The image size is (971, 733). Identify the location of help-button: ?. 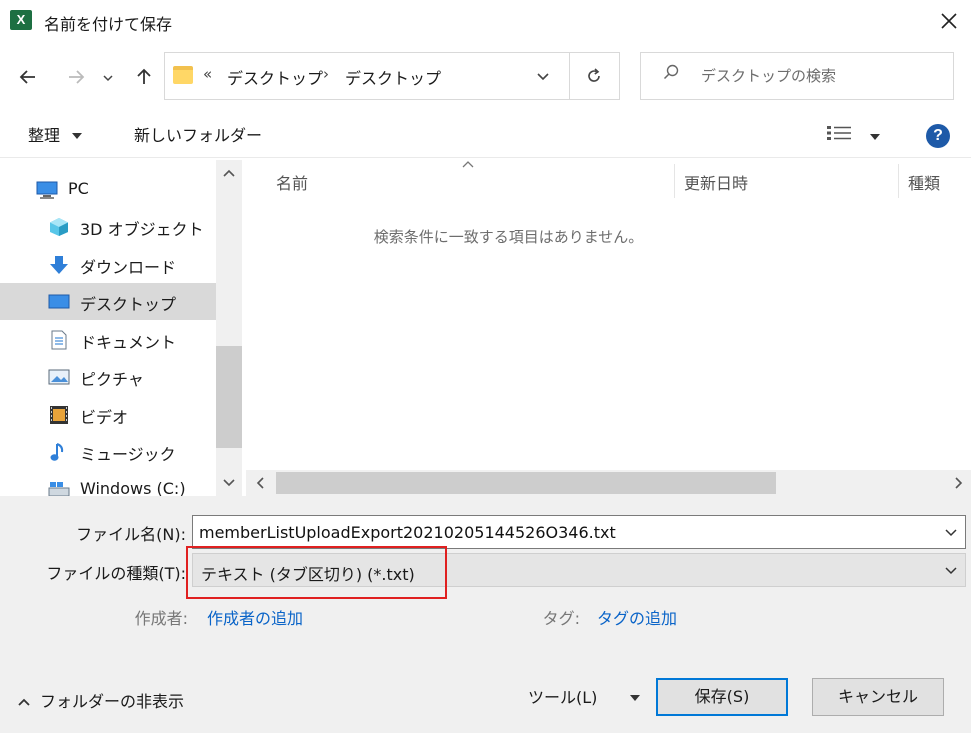
(938, 136).